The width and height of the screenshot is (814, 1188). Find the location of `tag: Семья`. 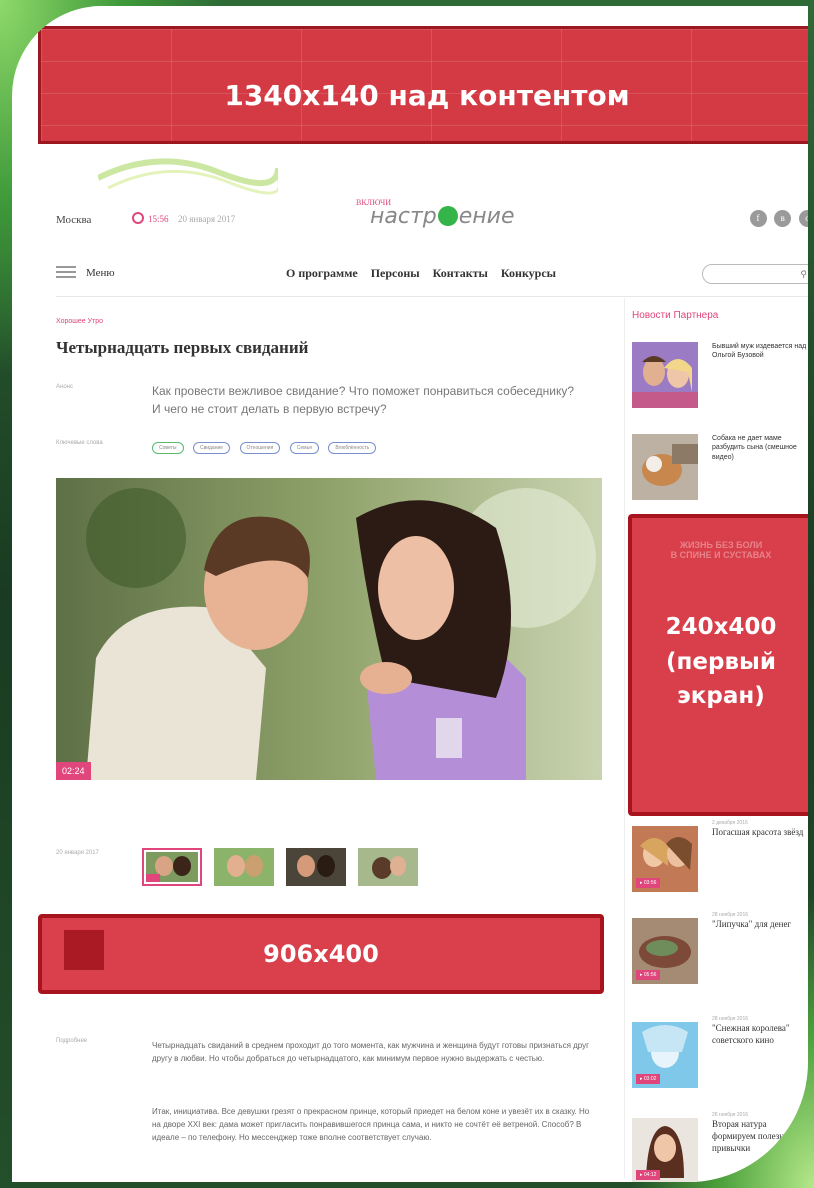

tag: Семья is located at coordinates (304, 448).